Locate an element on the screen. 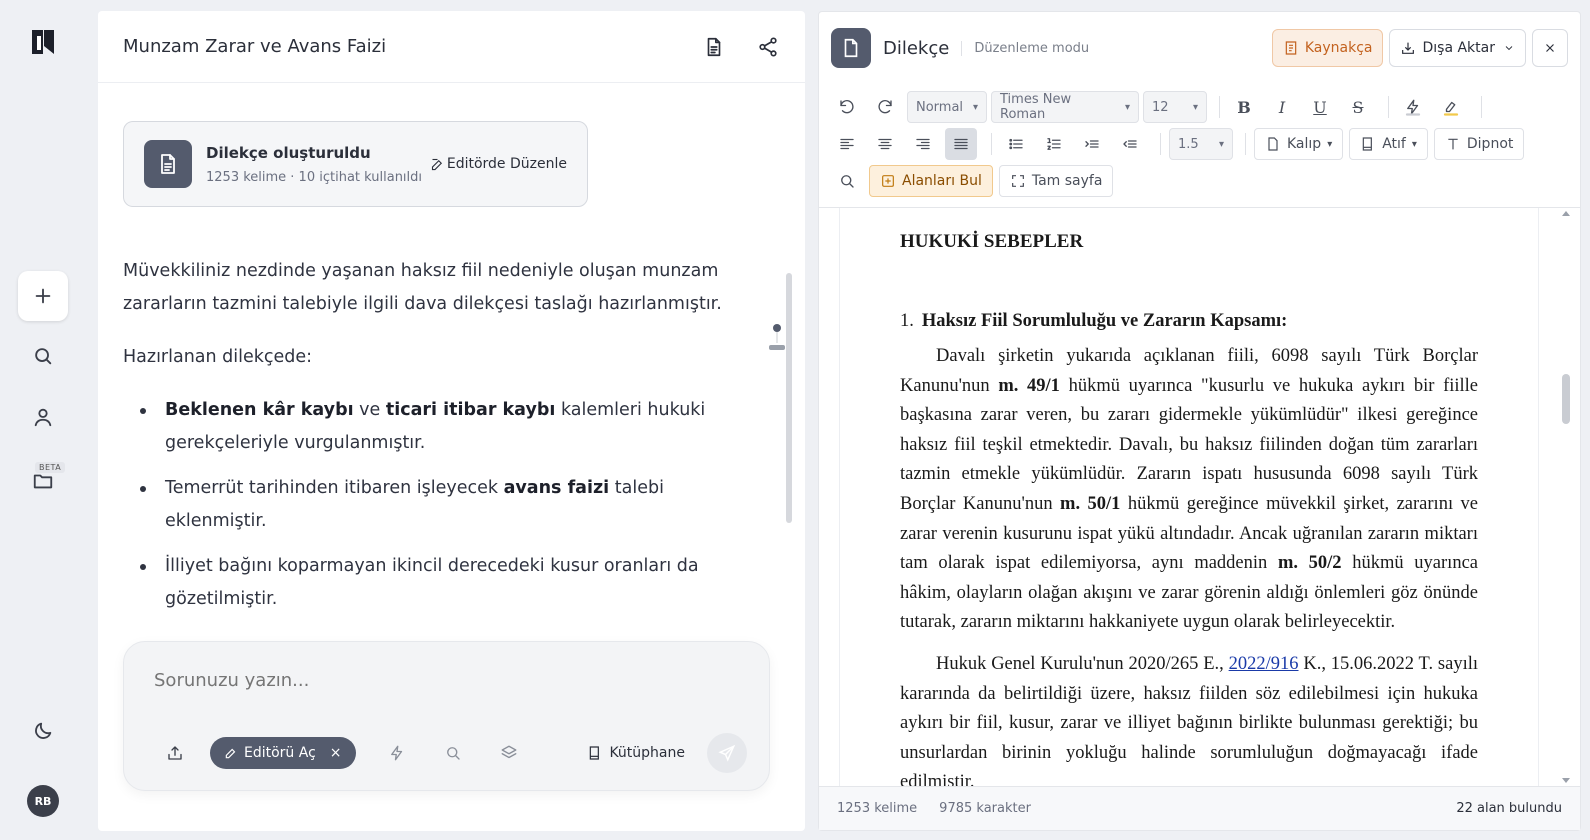 The image size is (1590, 840). app-logo is located at coordinates (43, 42).